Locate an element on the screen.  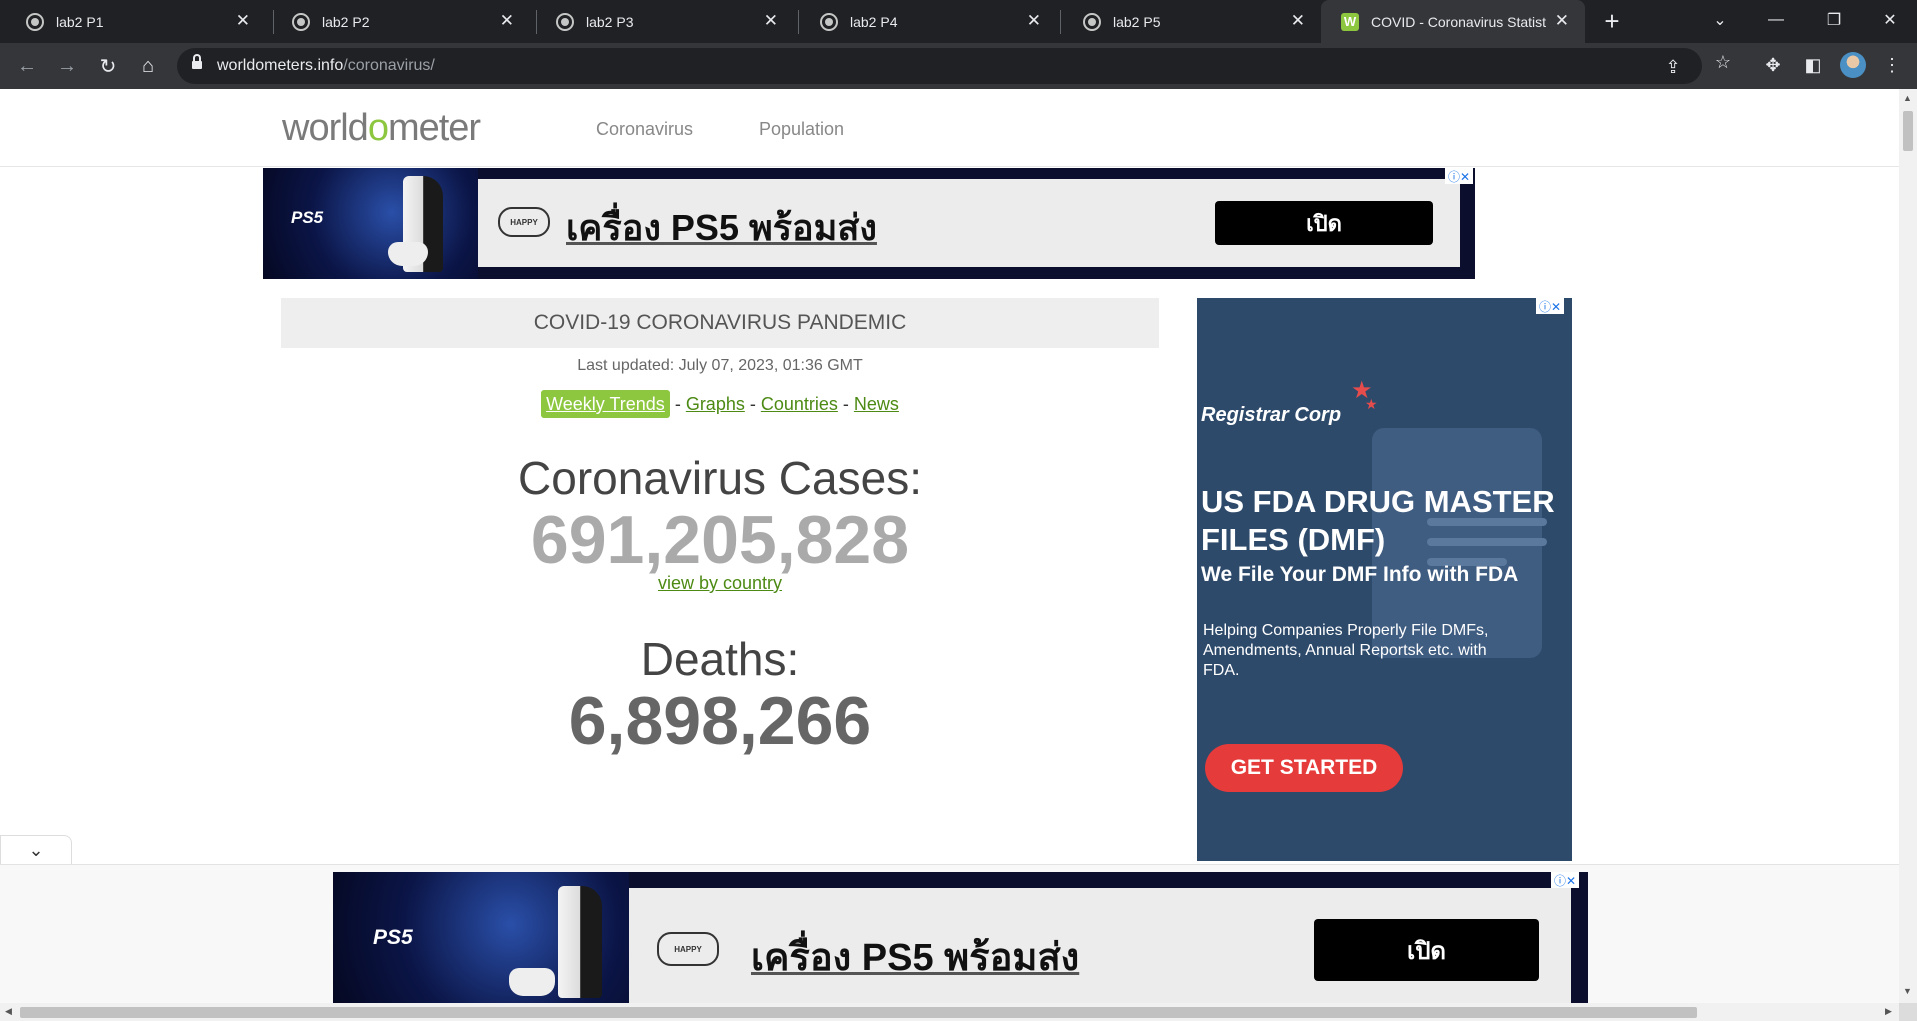
restore-icon: ❐ is located at coordinates (1834, 20).